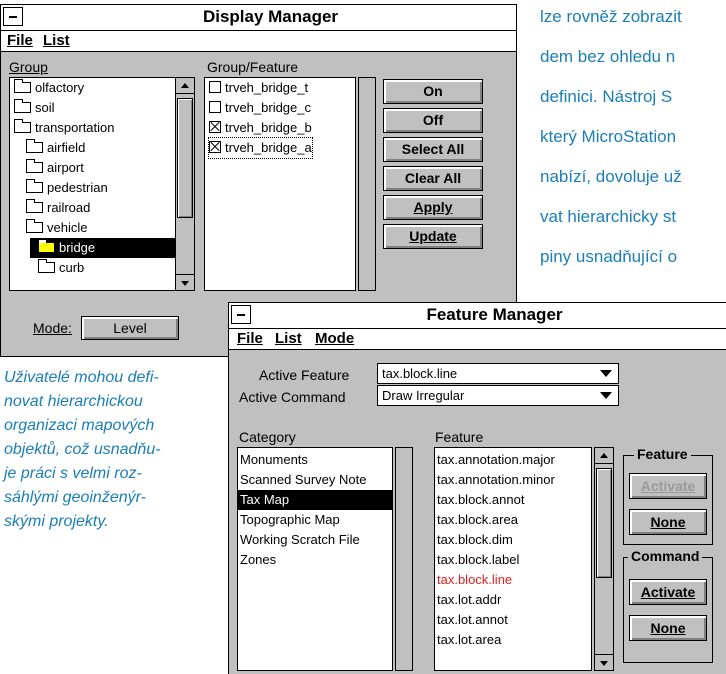 The height and width of the screenshot is (674, 726). I want to click on list-item: tax.lot.addr, so click(469, 600).